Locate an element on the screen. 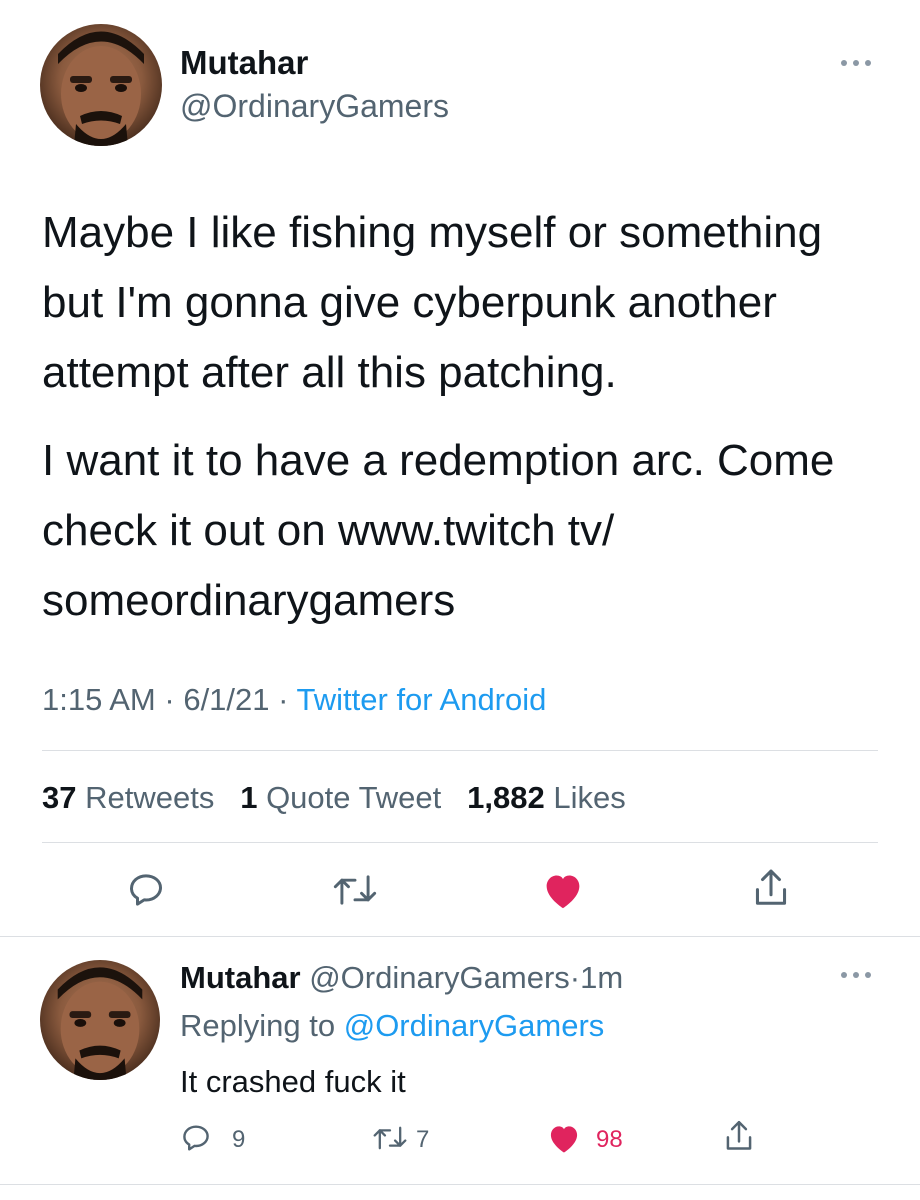 The image size is (920, 1200). reply-age: 1m is located at coordinates (601, 977).